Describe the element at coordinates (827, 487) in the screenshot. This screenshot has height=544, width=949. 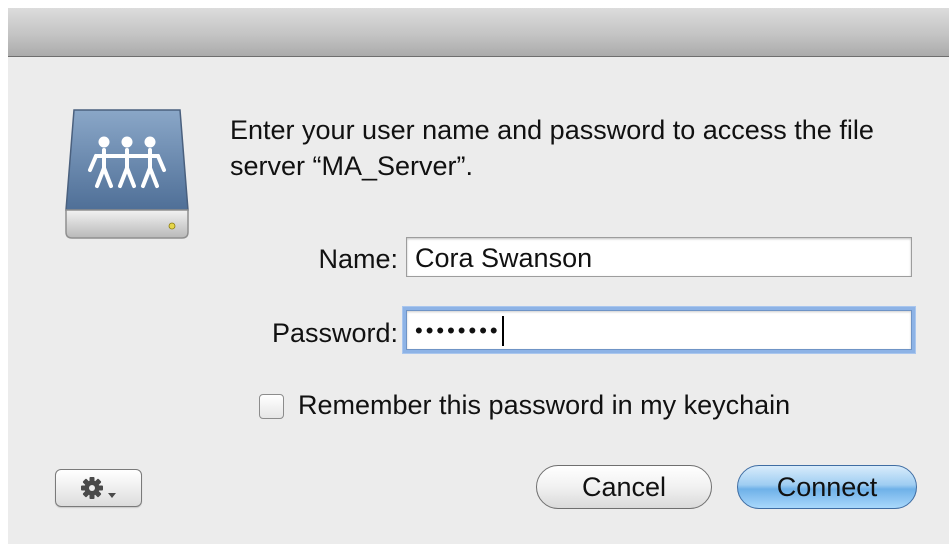
I see `connect-button: Connect` at that location.